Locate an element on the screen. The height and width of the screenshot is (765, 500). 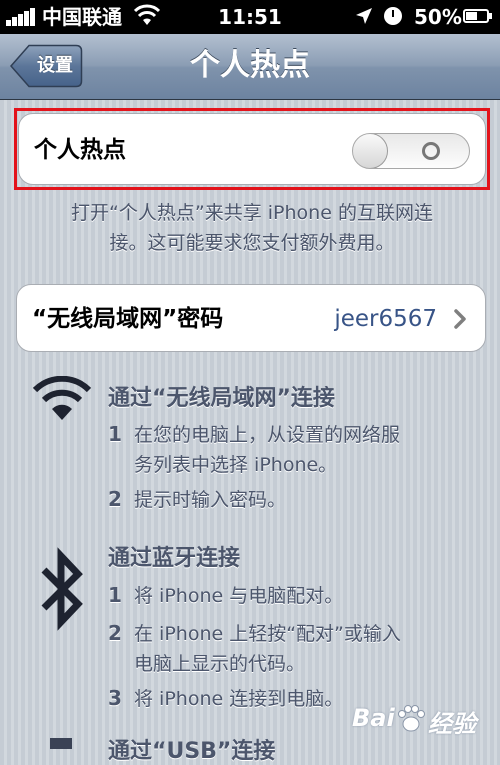
wifi-step-2-text: 提示时输入密码。 is located at coordinates (210, 500).